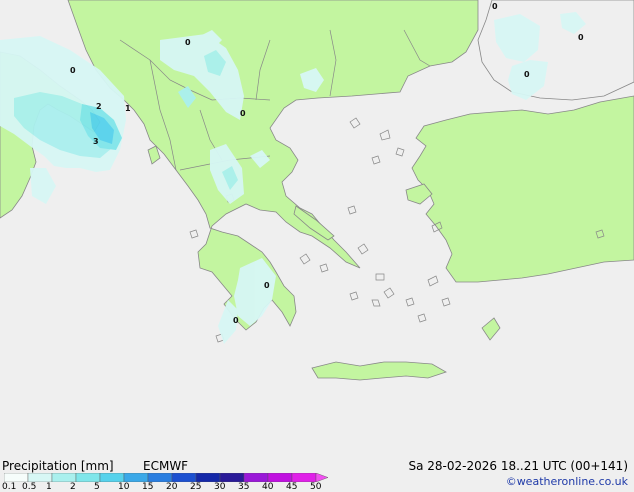 This screenshot has width=634, height=492. What do you see at coordinates (268, 487) in the screenshot?
I see `scale-tick-label: 40` at bounding box center [268, 487].